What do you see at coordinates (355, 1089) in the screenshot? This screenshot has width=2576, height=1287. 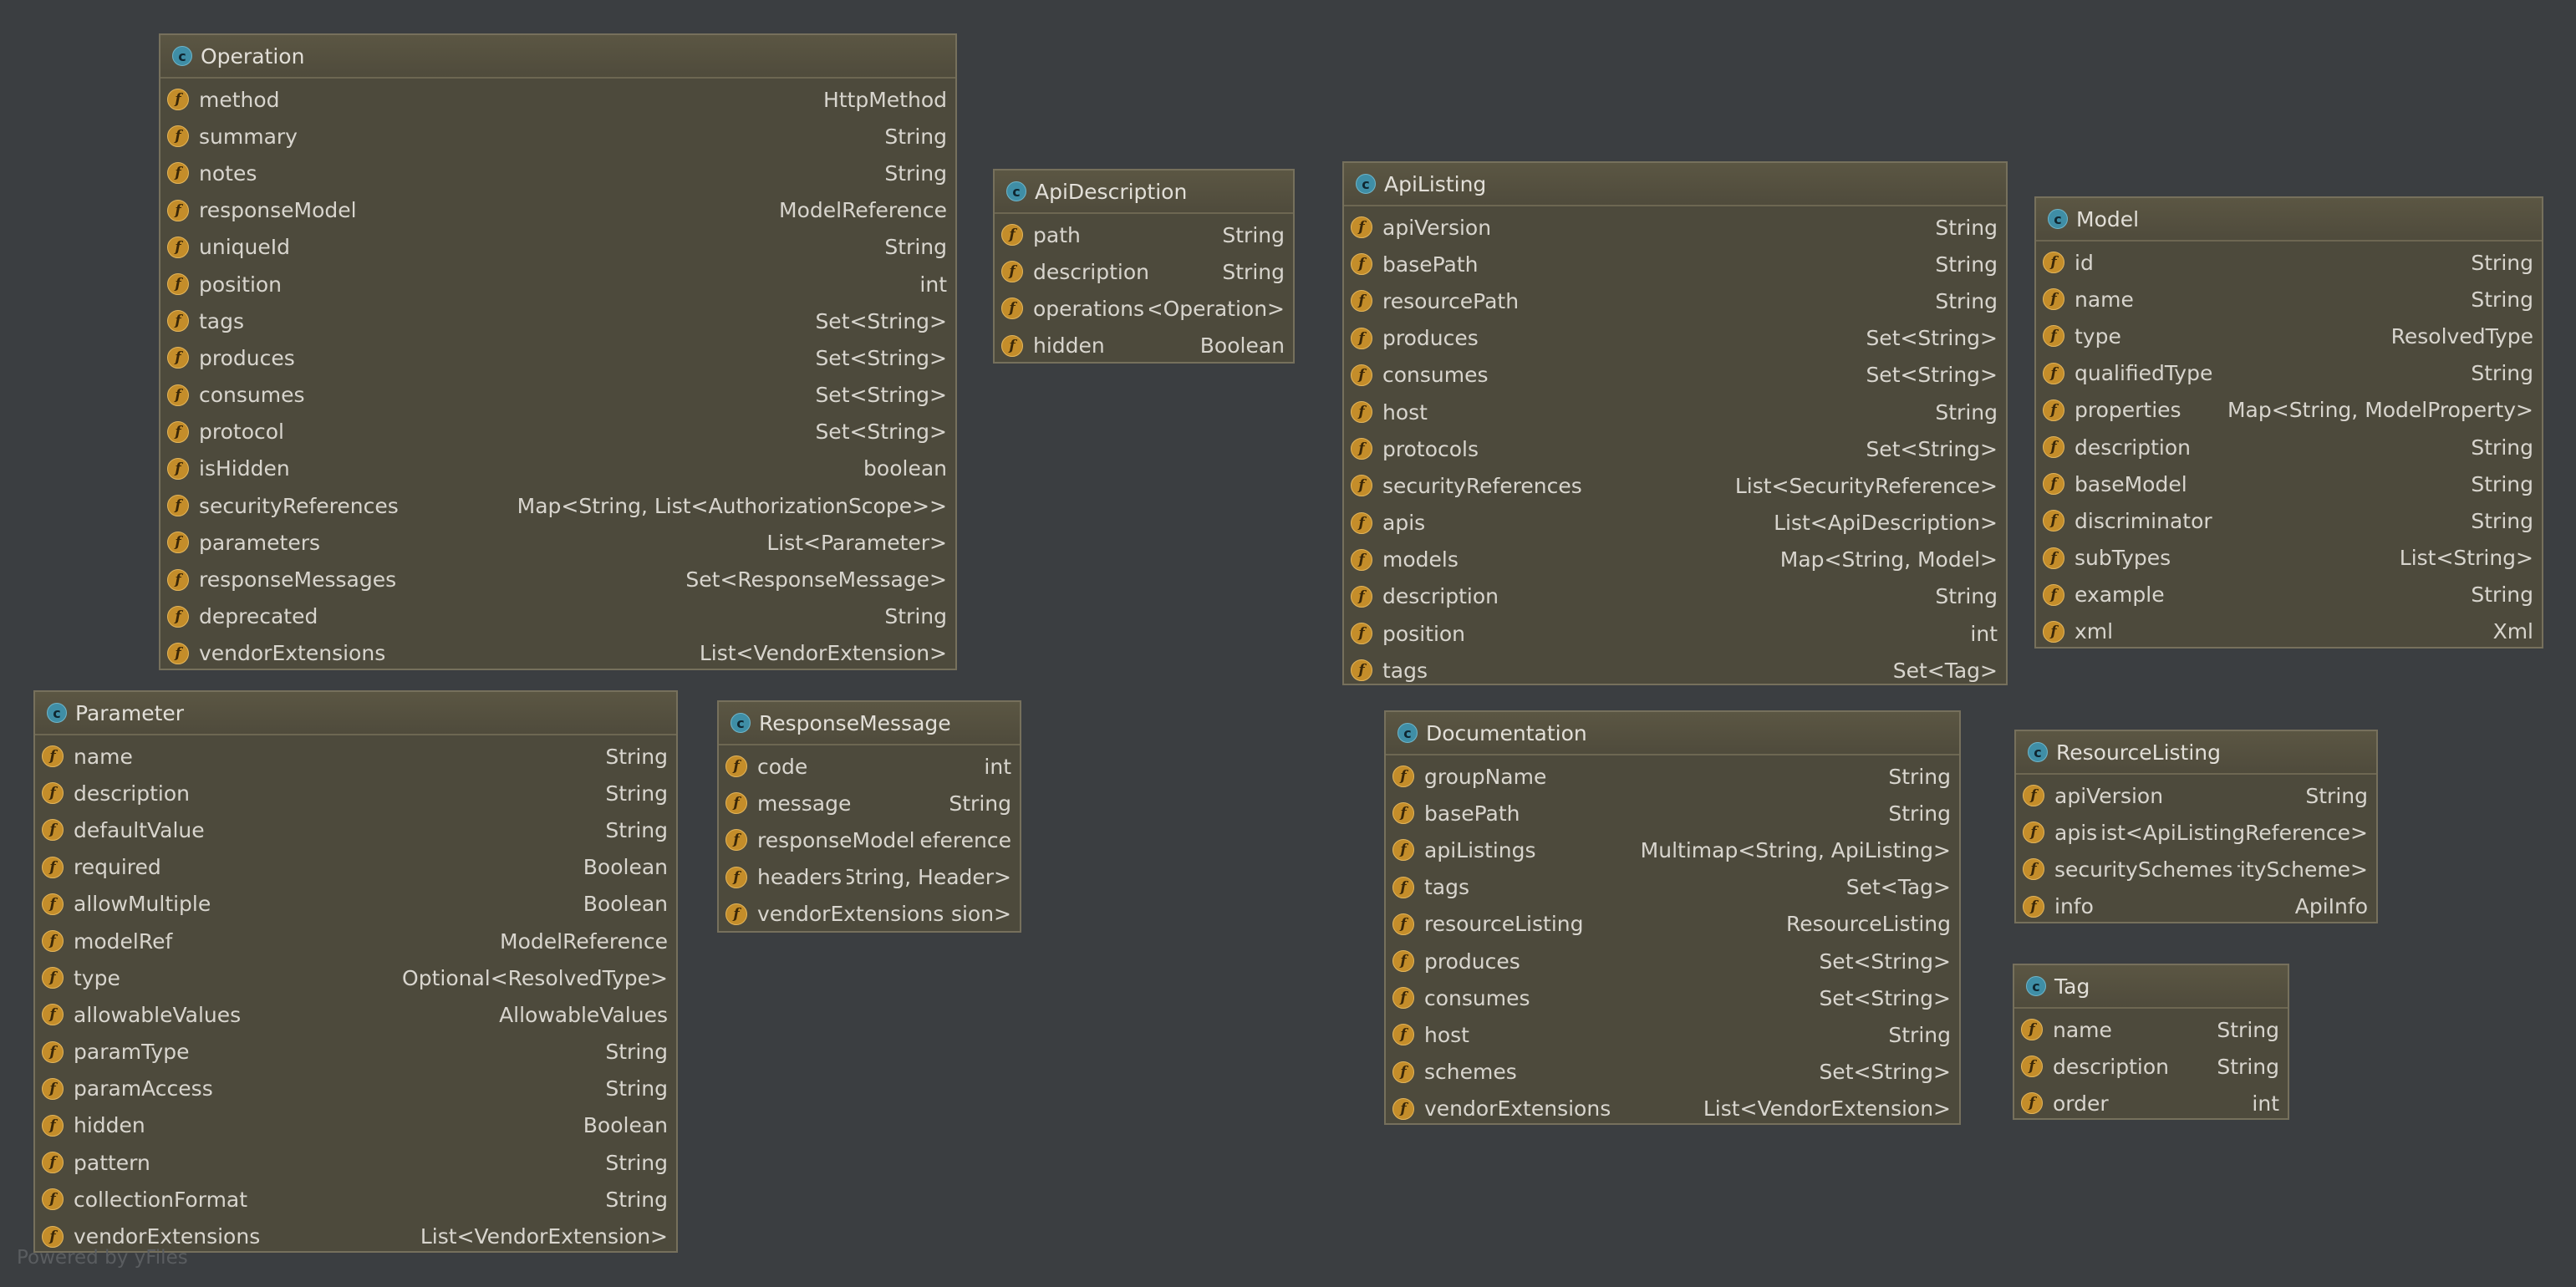 I see `field-row: f paramAccess String` at bounding box center [355, 1089].